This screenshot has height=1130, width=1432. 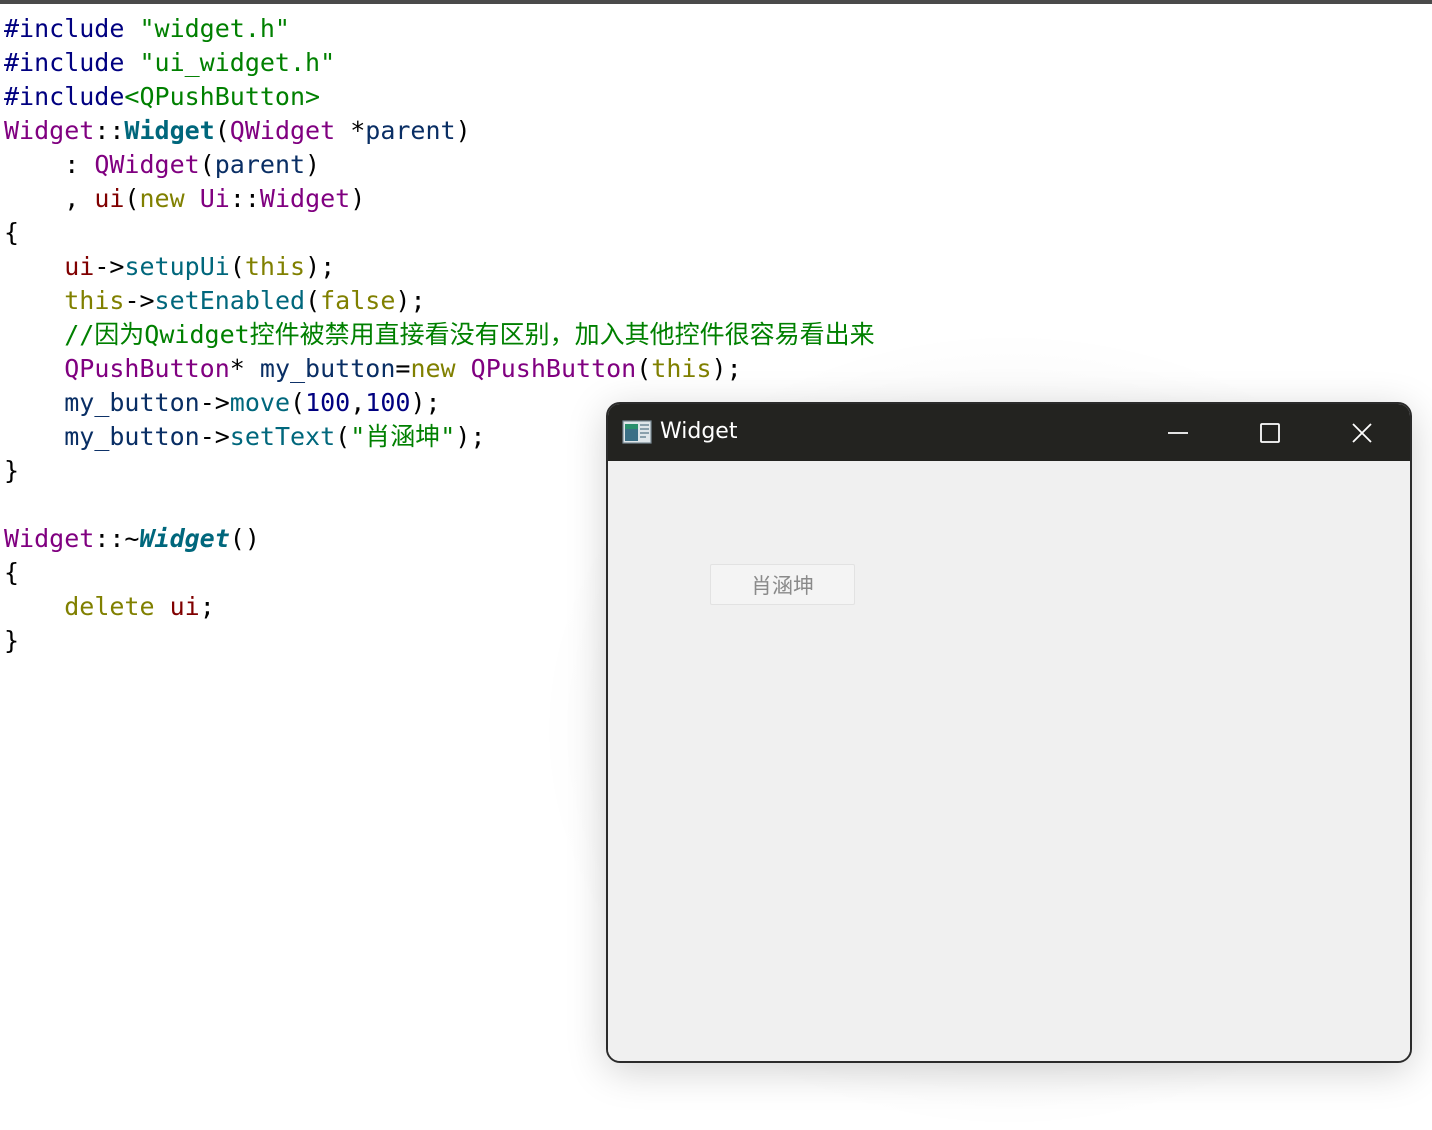 What do you see at coordinates (716, 2) in the screenshot?
I see `top-border` at bounding box center [716, 2].